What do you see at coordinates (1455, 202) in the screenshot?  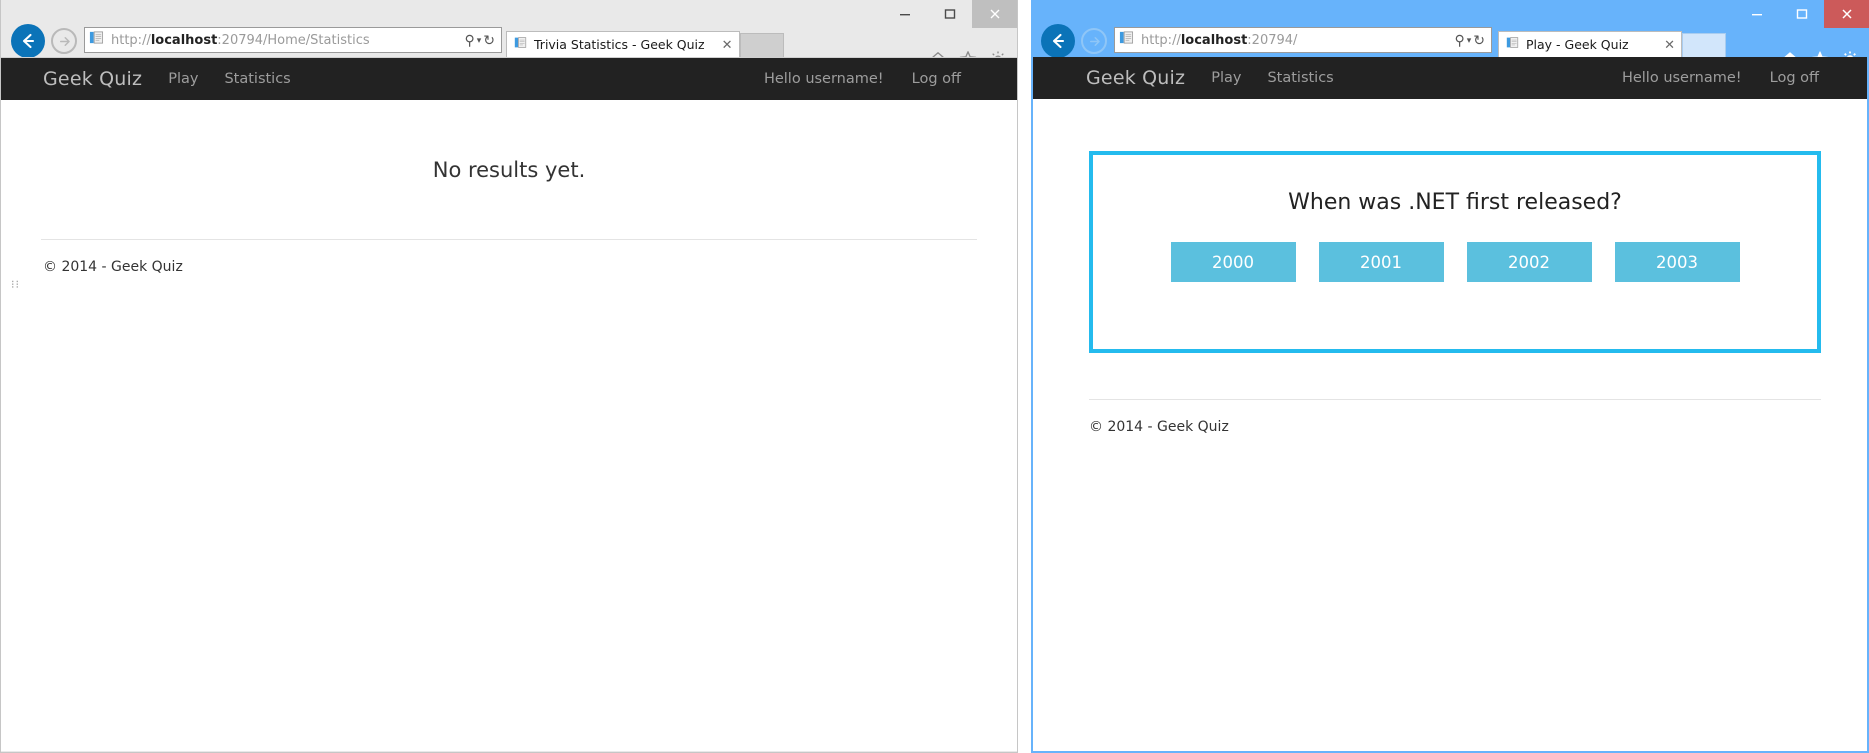 I see `quiz-question-text: When was .NET first released?` at bounding box center [1455, 202].